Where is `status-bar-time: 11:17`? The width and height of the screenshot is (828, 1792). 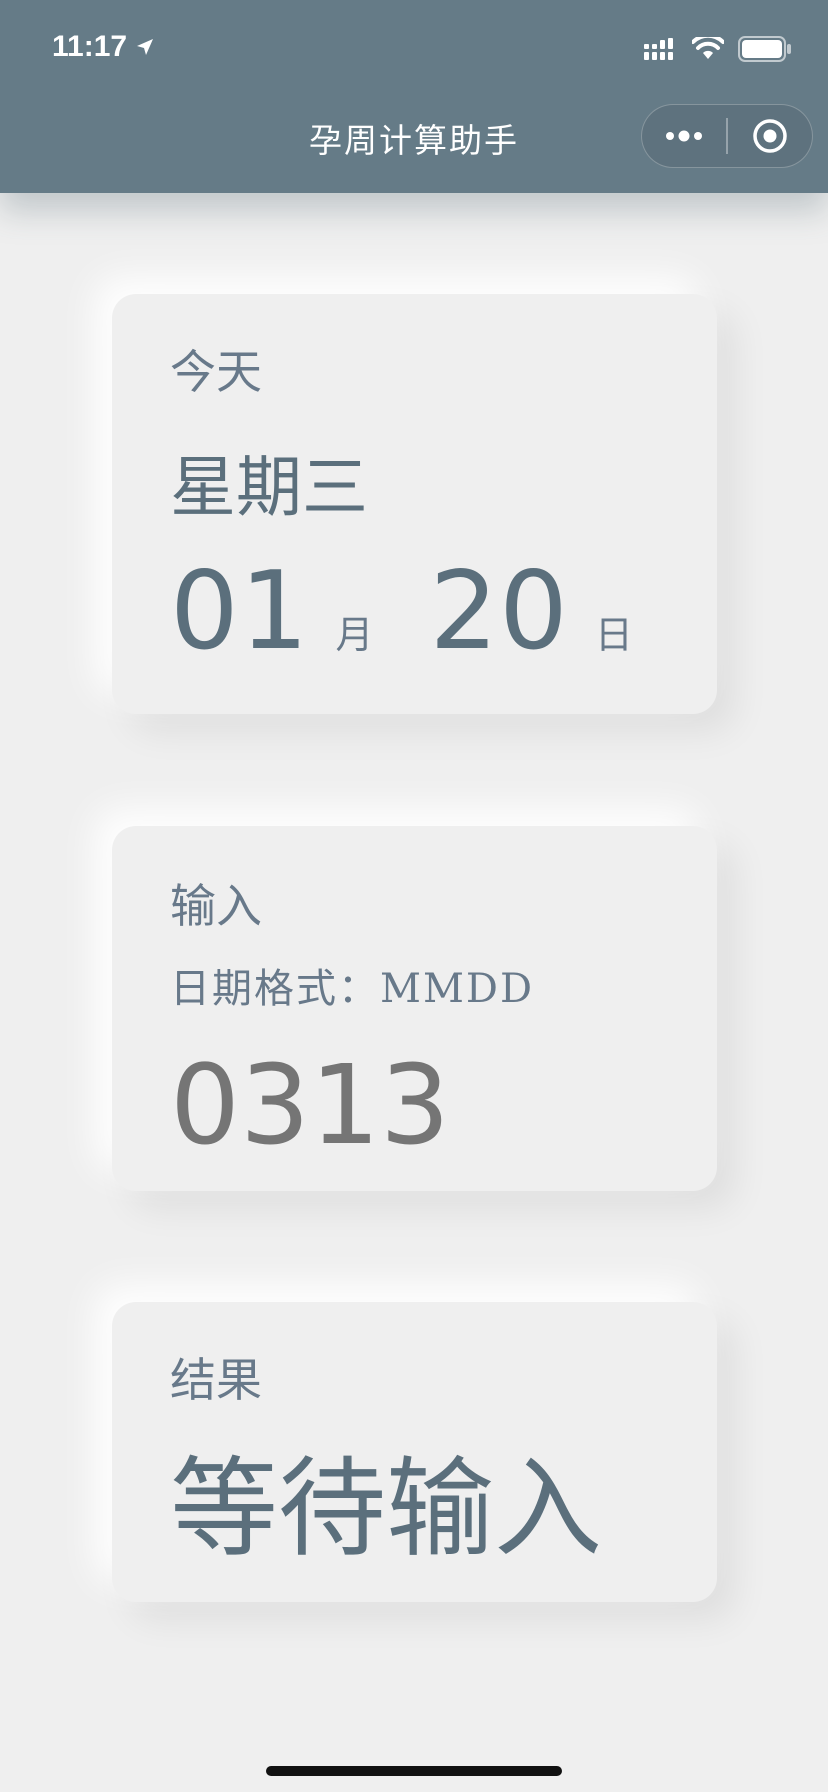
status-bar-time: 11:17 is located at coordinates (103, 47).